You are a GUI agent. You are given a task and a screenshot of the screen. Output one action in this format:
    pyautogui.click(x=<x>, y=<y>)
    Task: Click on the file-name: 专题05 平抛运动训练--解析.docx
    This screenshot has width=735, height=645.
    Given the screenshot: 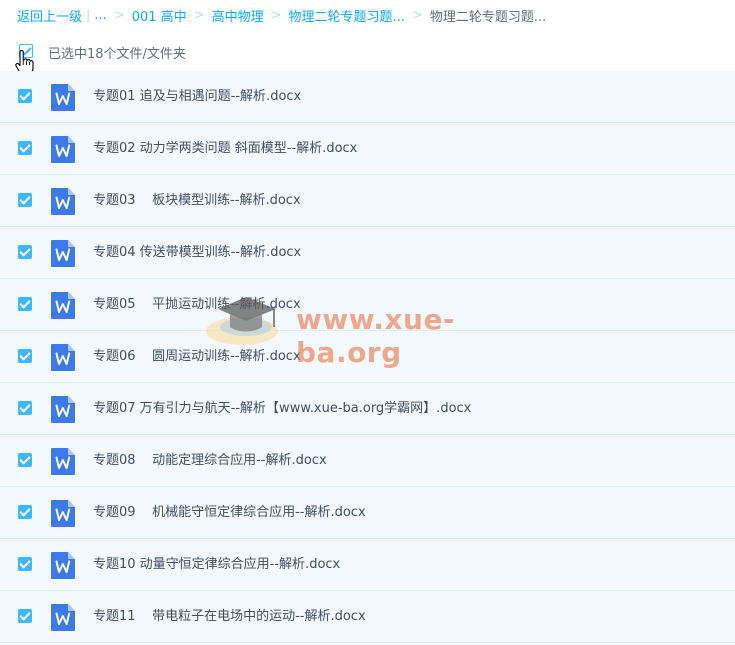 What is the action you would take?
    pyautogui.click(x=197, y=304)
    